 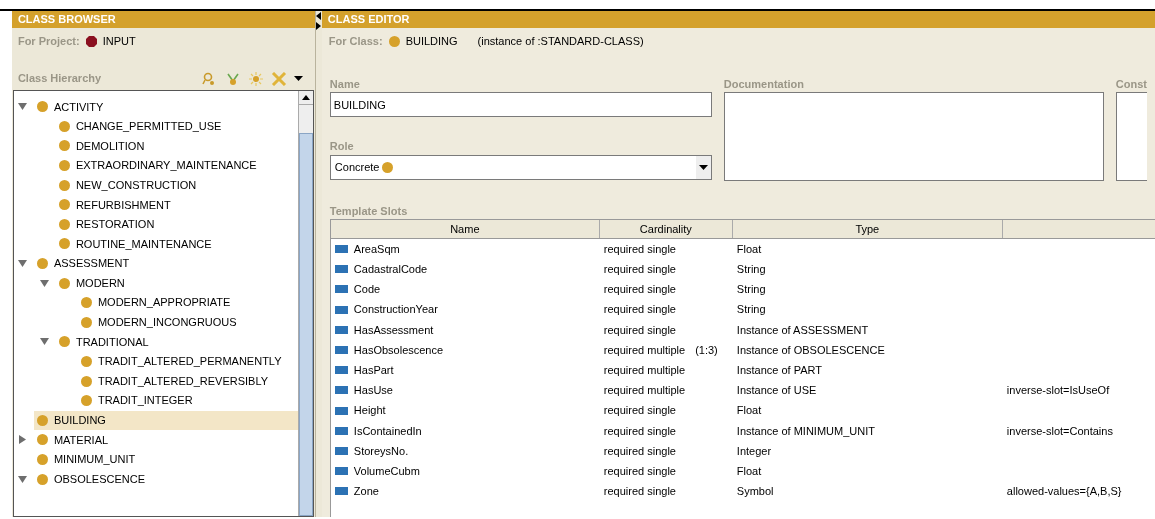 What do you see at coordinates (183, 361) in the screenshot?
I see `tree-item: TRADIT_ALTERED_PERMANENTLY` at bounding box center [183, 361].